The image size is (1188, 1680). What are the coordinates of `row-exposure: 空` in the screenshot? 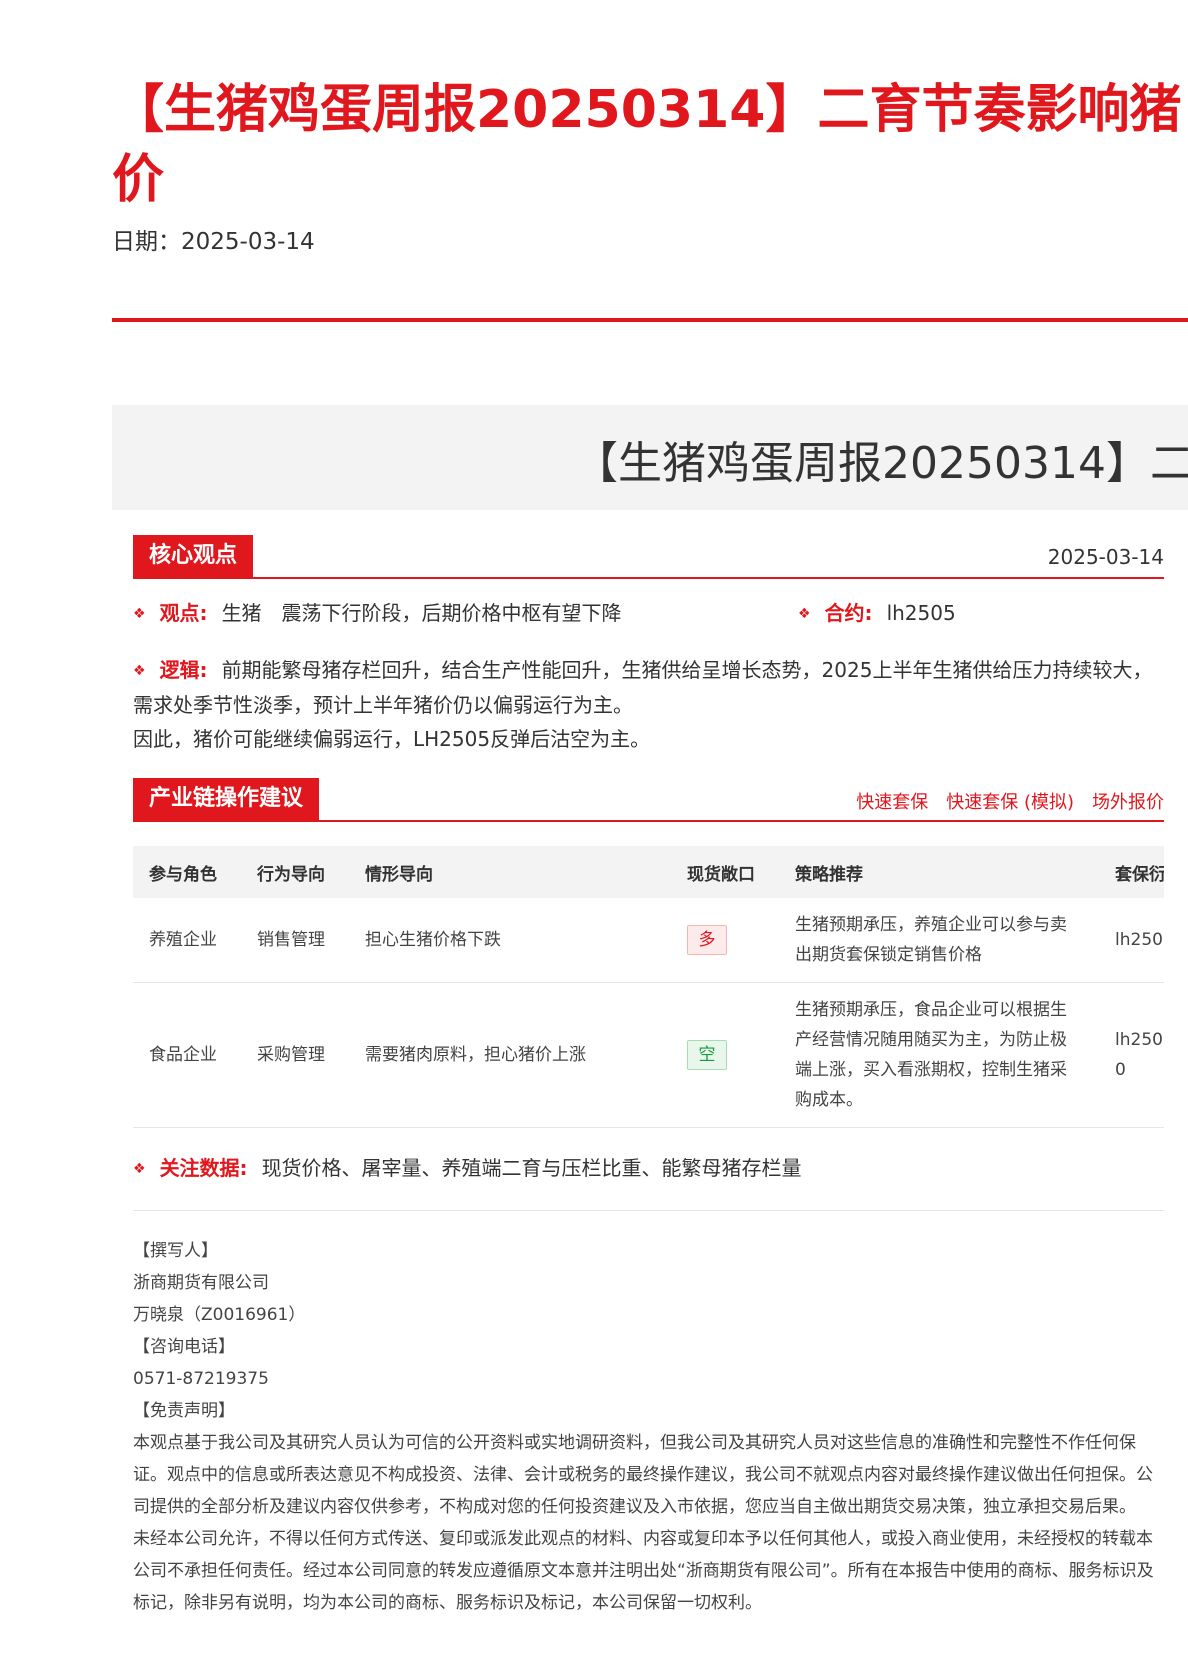 It's located at (725, 1055).